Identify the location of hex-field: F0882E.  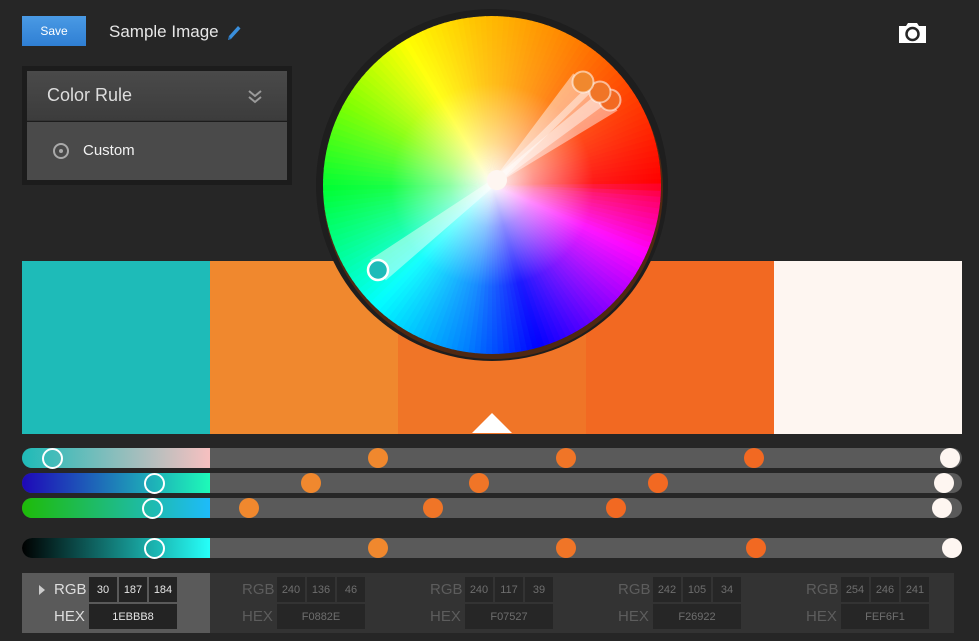
(321, 616).